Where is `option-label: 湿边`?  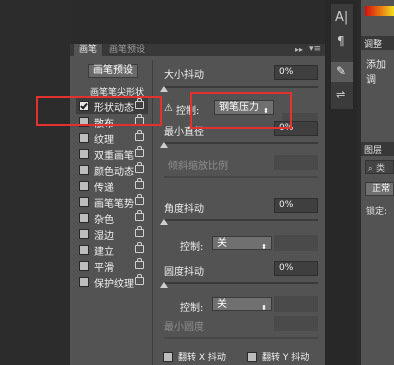 option-label: 湿边 is located at coordinates (104, 236).